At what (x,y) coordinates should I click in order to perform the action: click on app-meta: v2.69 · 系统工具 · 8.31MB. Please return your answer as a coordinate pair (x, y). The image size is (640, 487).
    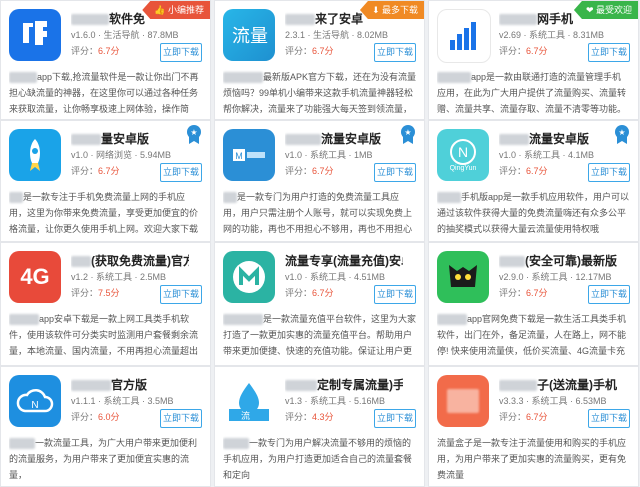
    Looking at the image, I should click on (552, 35).